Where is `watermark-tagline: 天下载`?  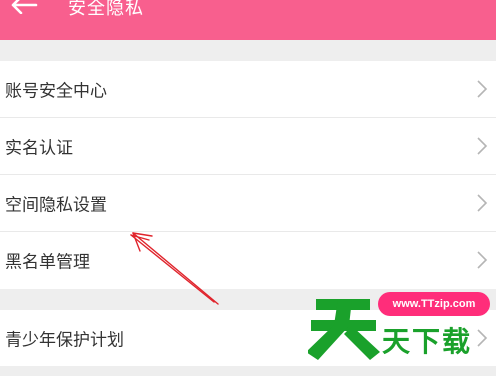 watermark-tagline: 天下载 is located at coordinates (427, 341).